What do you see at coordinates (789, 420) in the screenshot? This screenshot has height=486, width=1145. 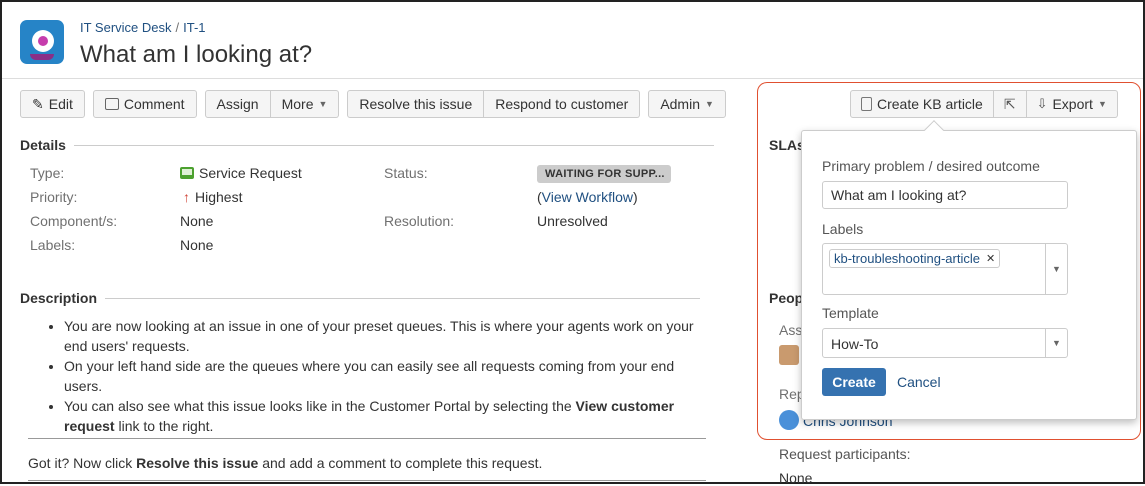 I see `reporter-avatar` at bounding box center [789, 420].